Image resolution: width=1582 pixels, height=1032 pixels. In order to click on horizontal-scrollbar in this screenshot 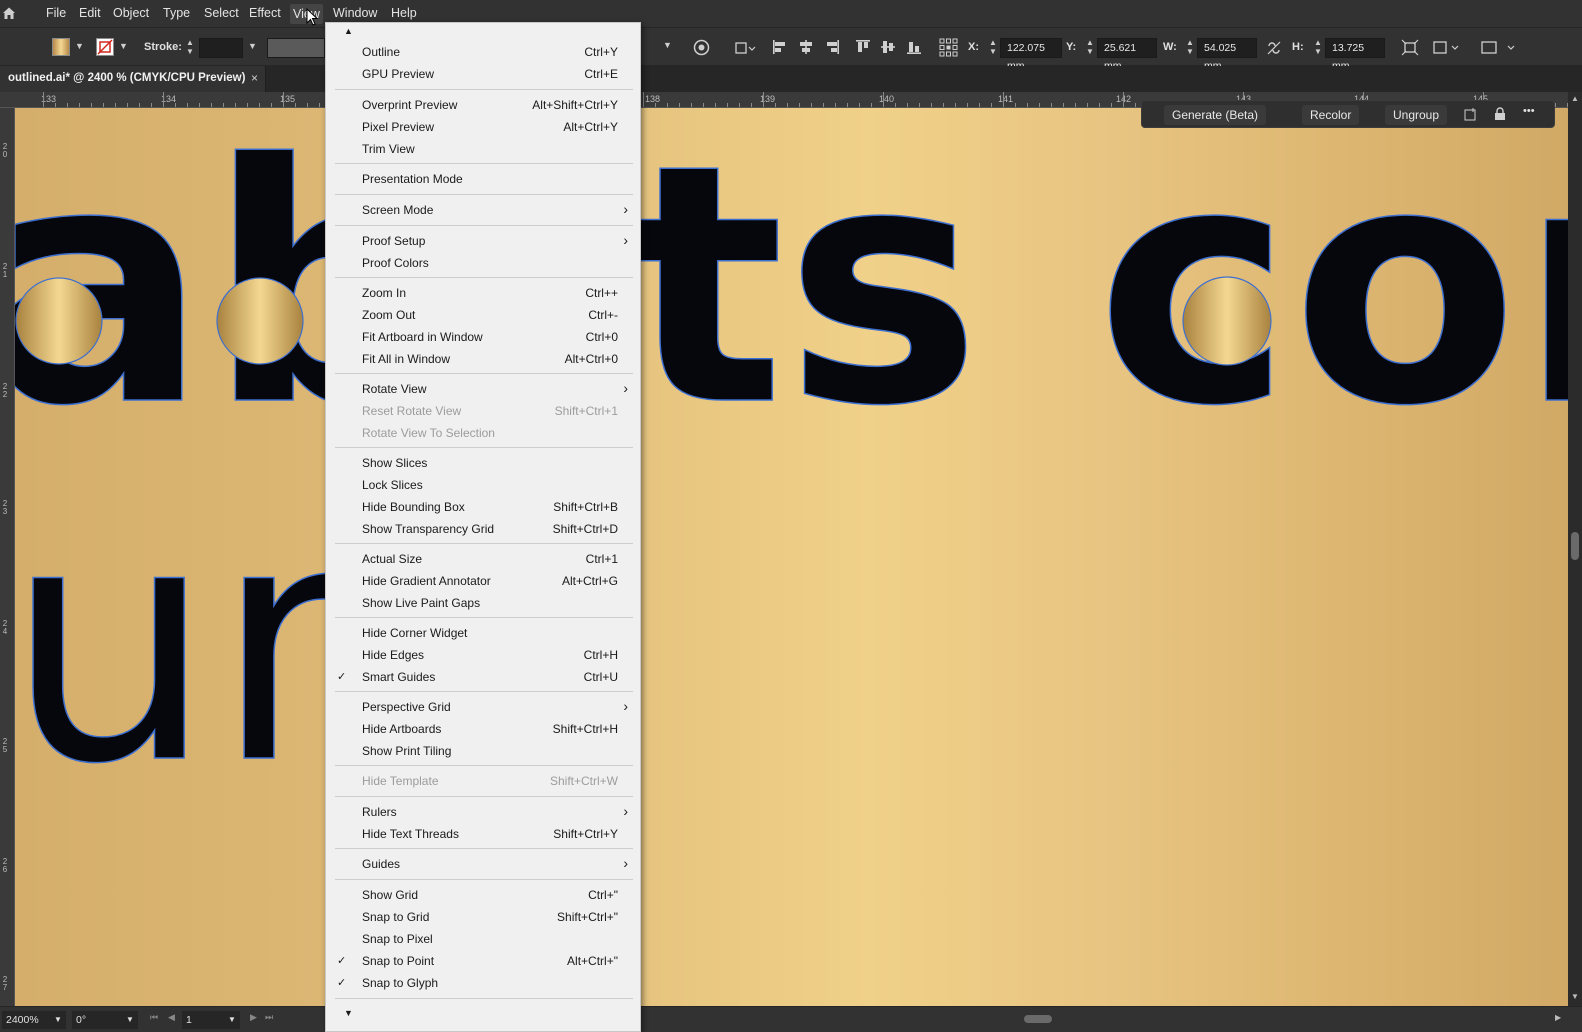, I will do `click(1095, 1019)`.